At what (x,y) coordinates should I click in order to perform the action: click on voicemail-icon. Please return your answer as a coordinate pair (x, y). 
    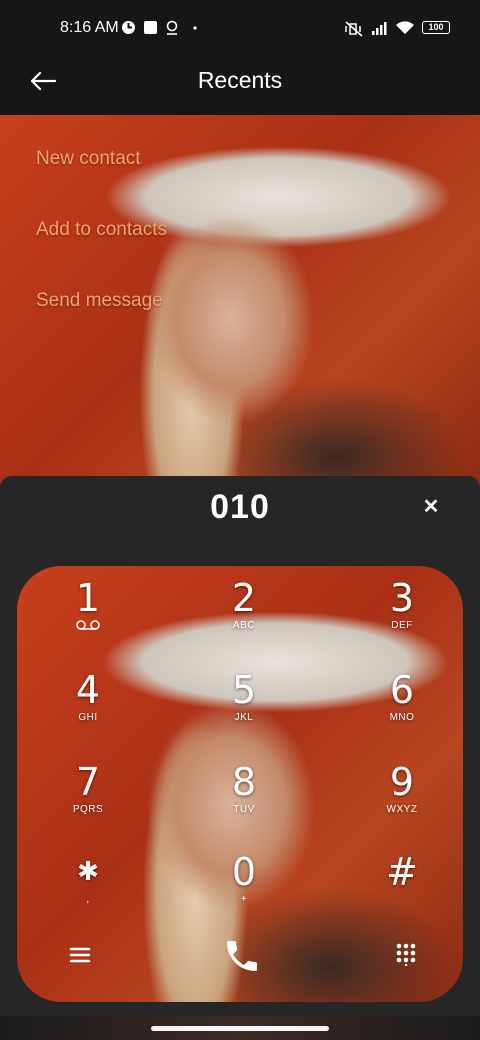
    Looking at the image, I should click on (88, 626).